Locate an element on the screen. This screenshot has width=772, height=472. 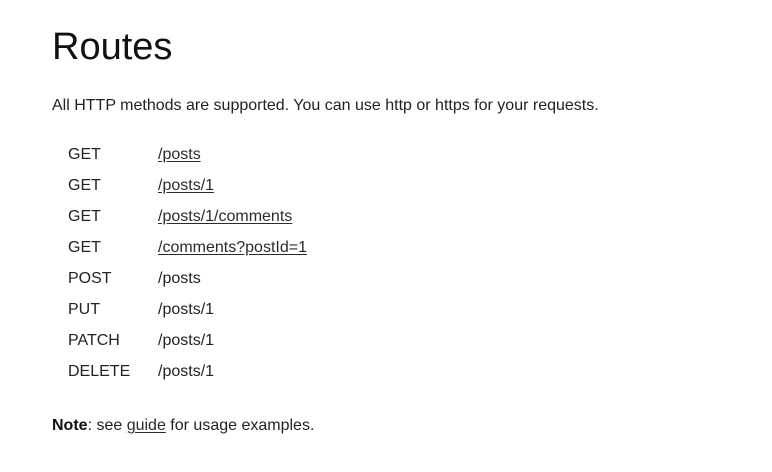
route-row: GET /comments?postId=1 is located at coordinates (179, 247).